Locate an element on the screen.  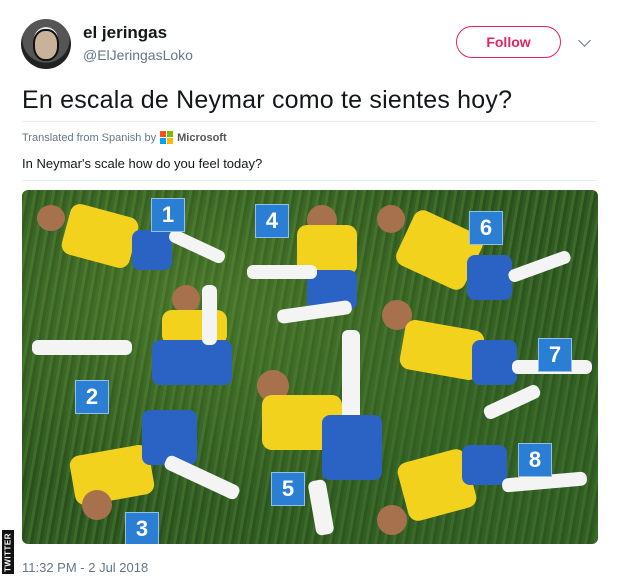
rank-badge-8: 8 is located at coordinates (535, 460).